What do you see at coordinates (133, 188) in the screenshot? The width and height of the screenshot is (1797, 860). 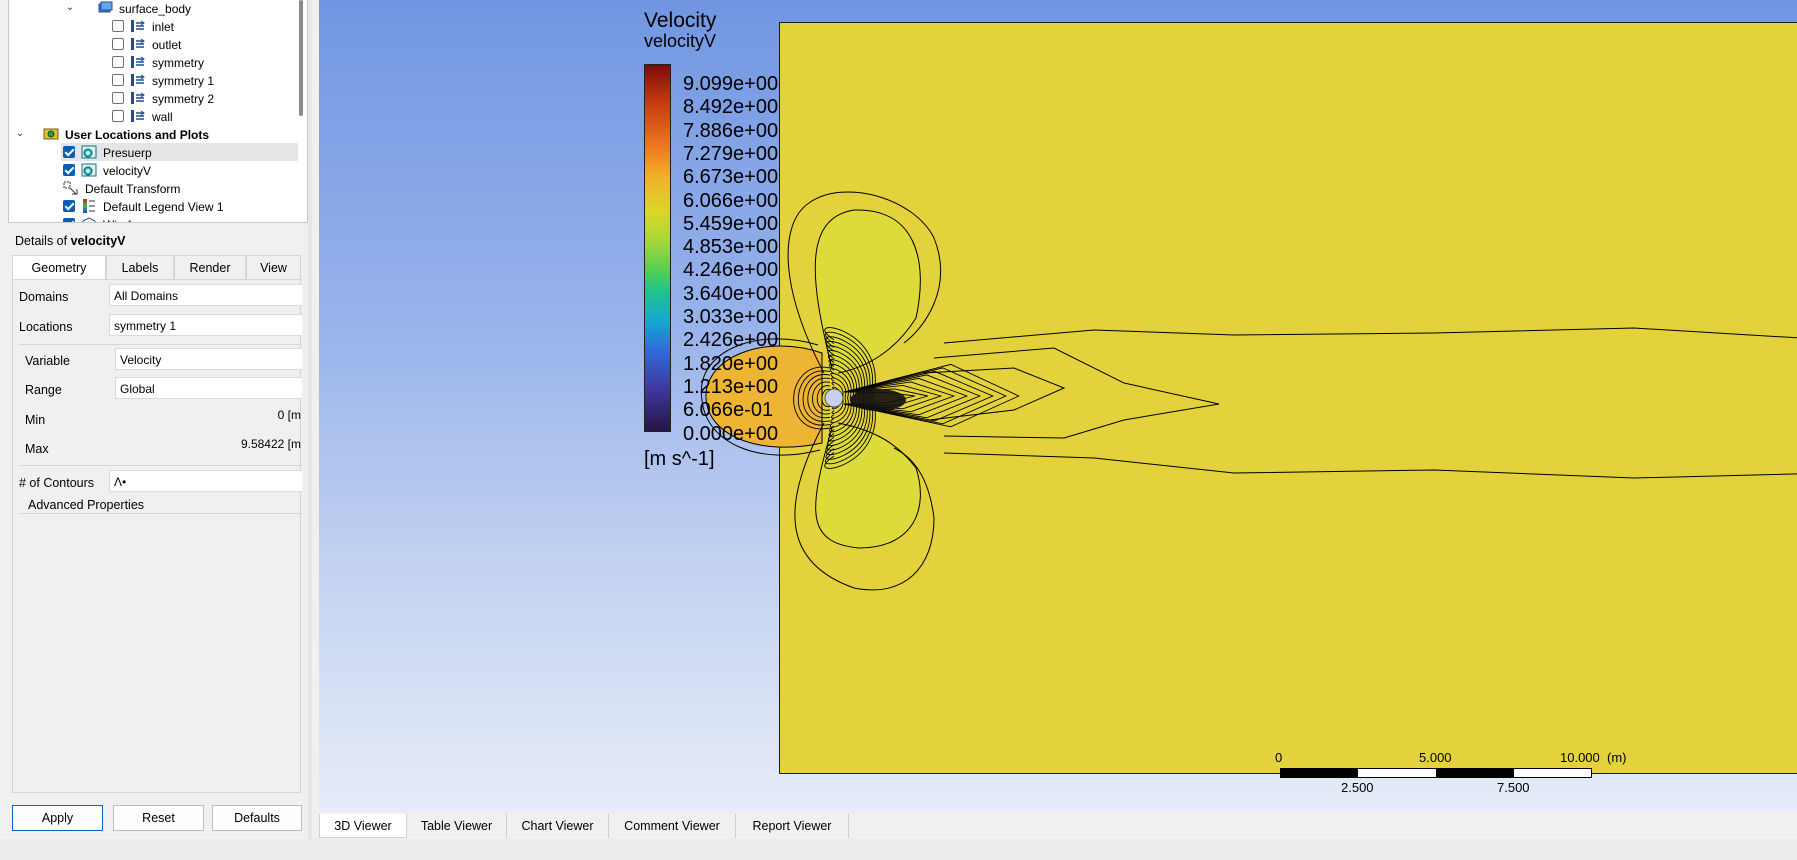 I see `tree-item-label: Default Transform` at bounding box center [133, 188].